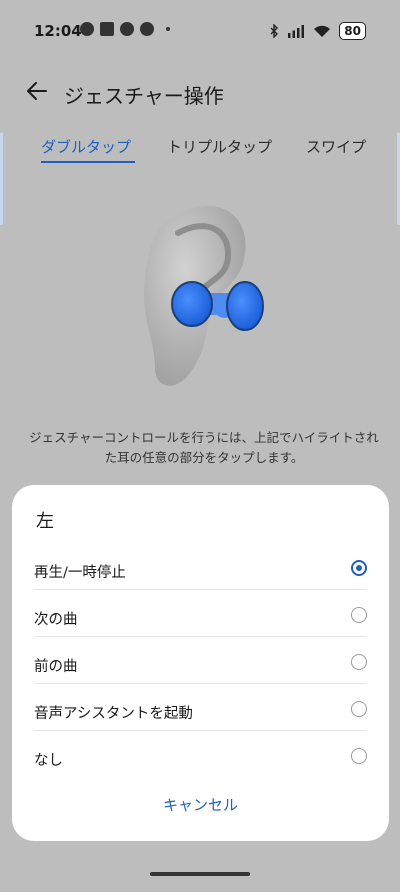  What do you see at coordinates (200, 618) in the screenshot?
I see `option-next-track: 次の曲` at bounding box center [200, 618].